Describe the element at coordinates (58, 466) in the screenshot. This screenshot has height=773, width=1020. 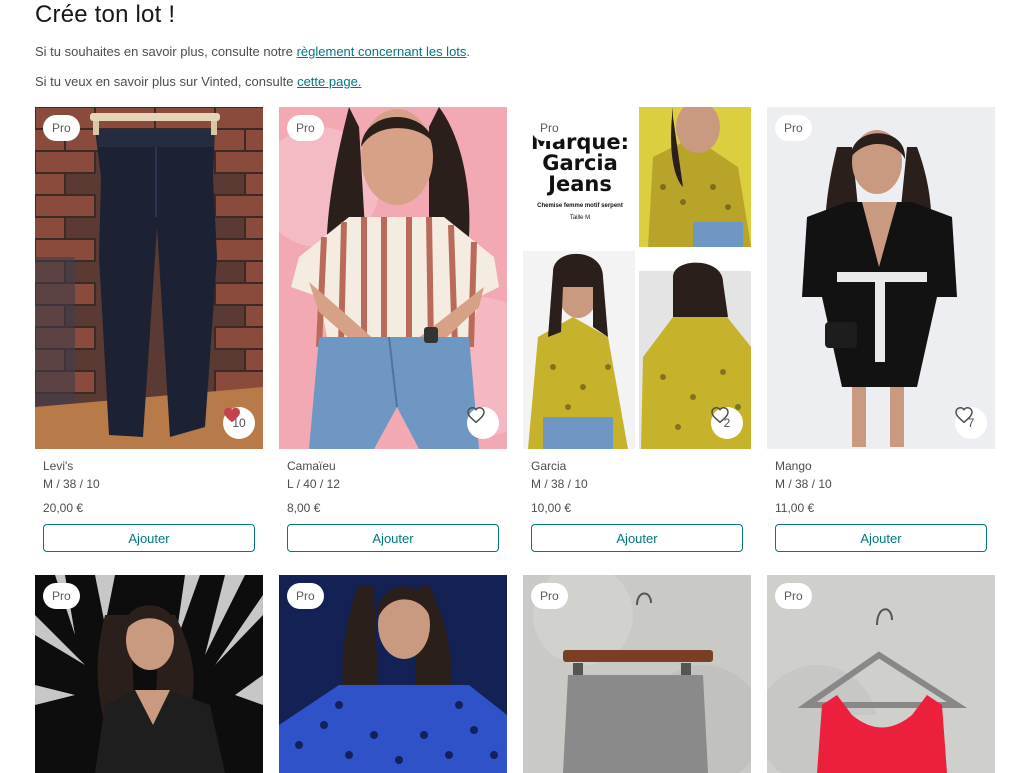
I see `item-brand: Levi's` at that location.